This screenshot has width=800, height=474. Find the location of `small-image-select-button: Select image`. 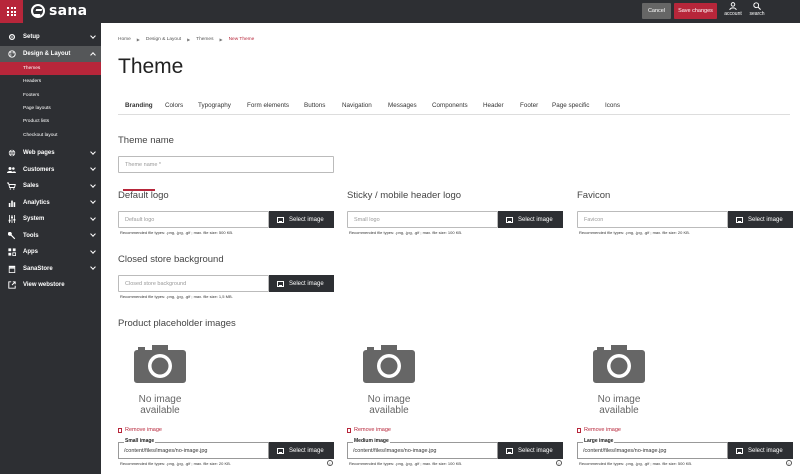

small-image-select-button: Select image is located at coordinates (301, 450).